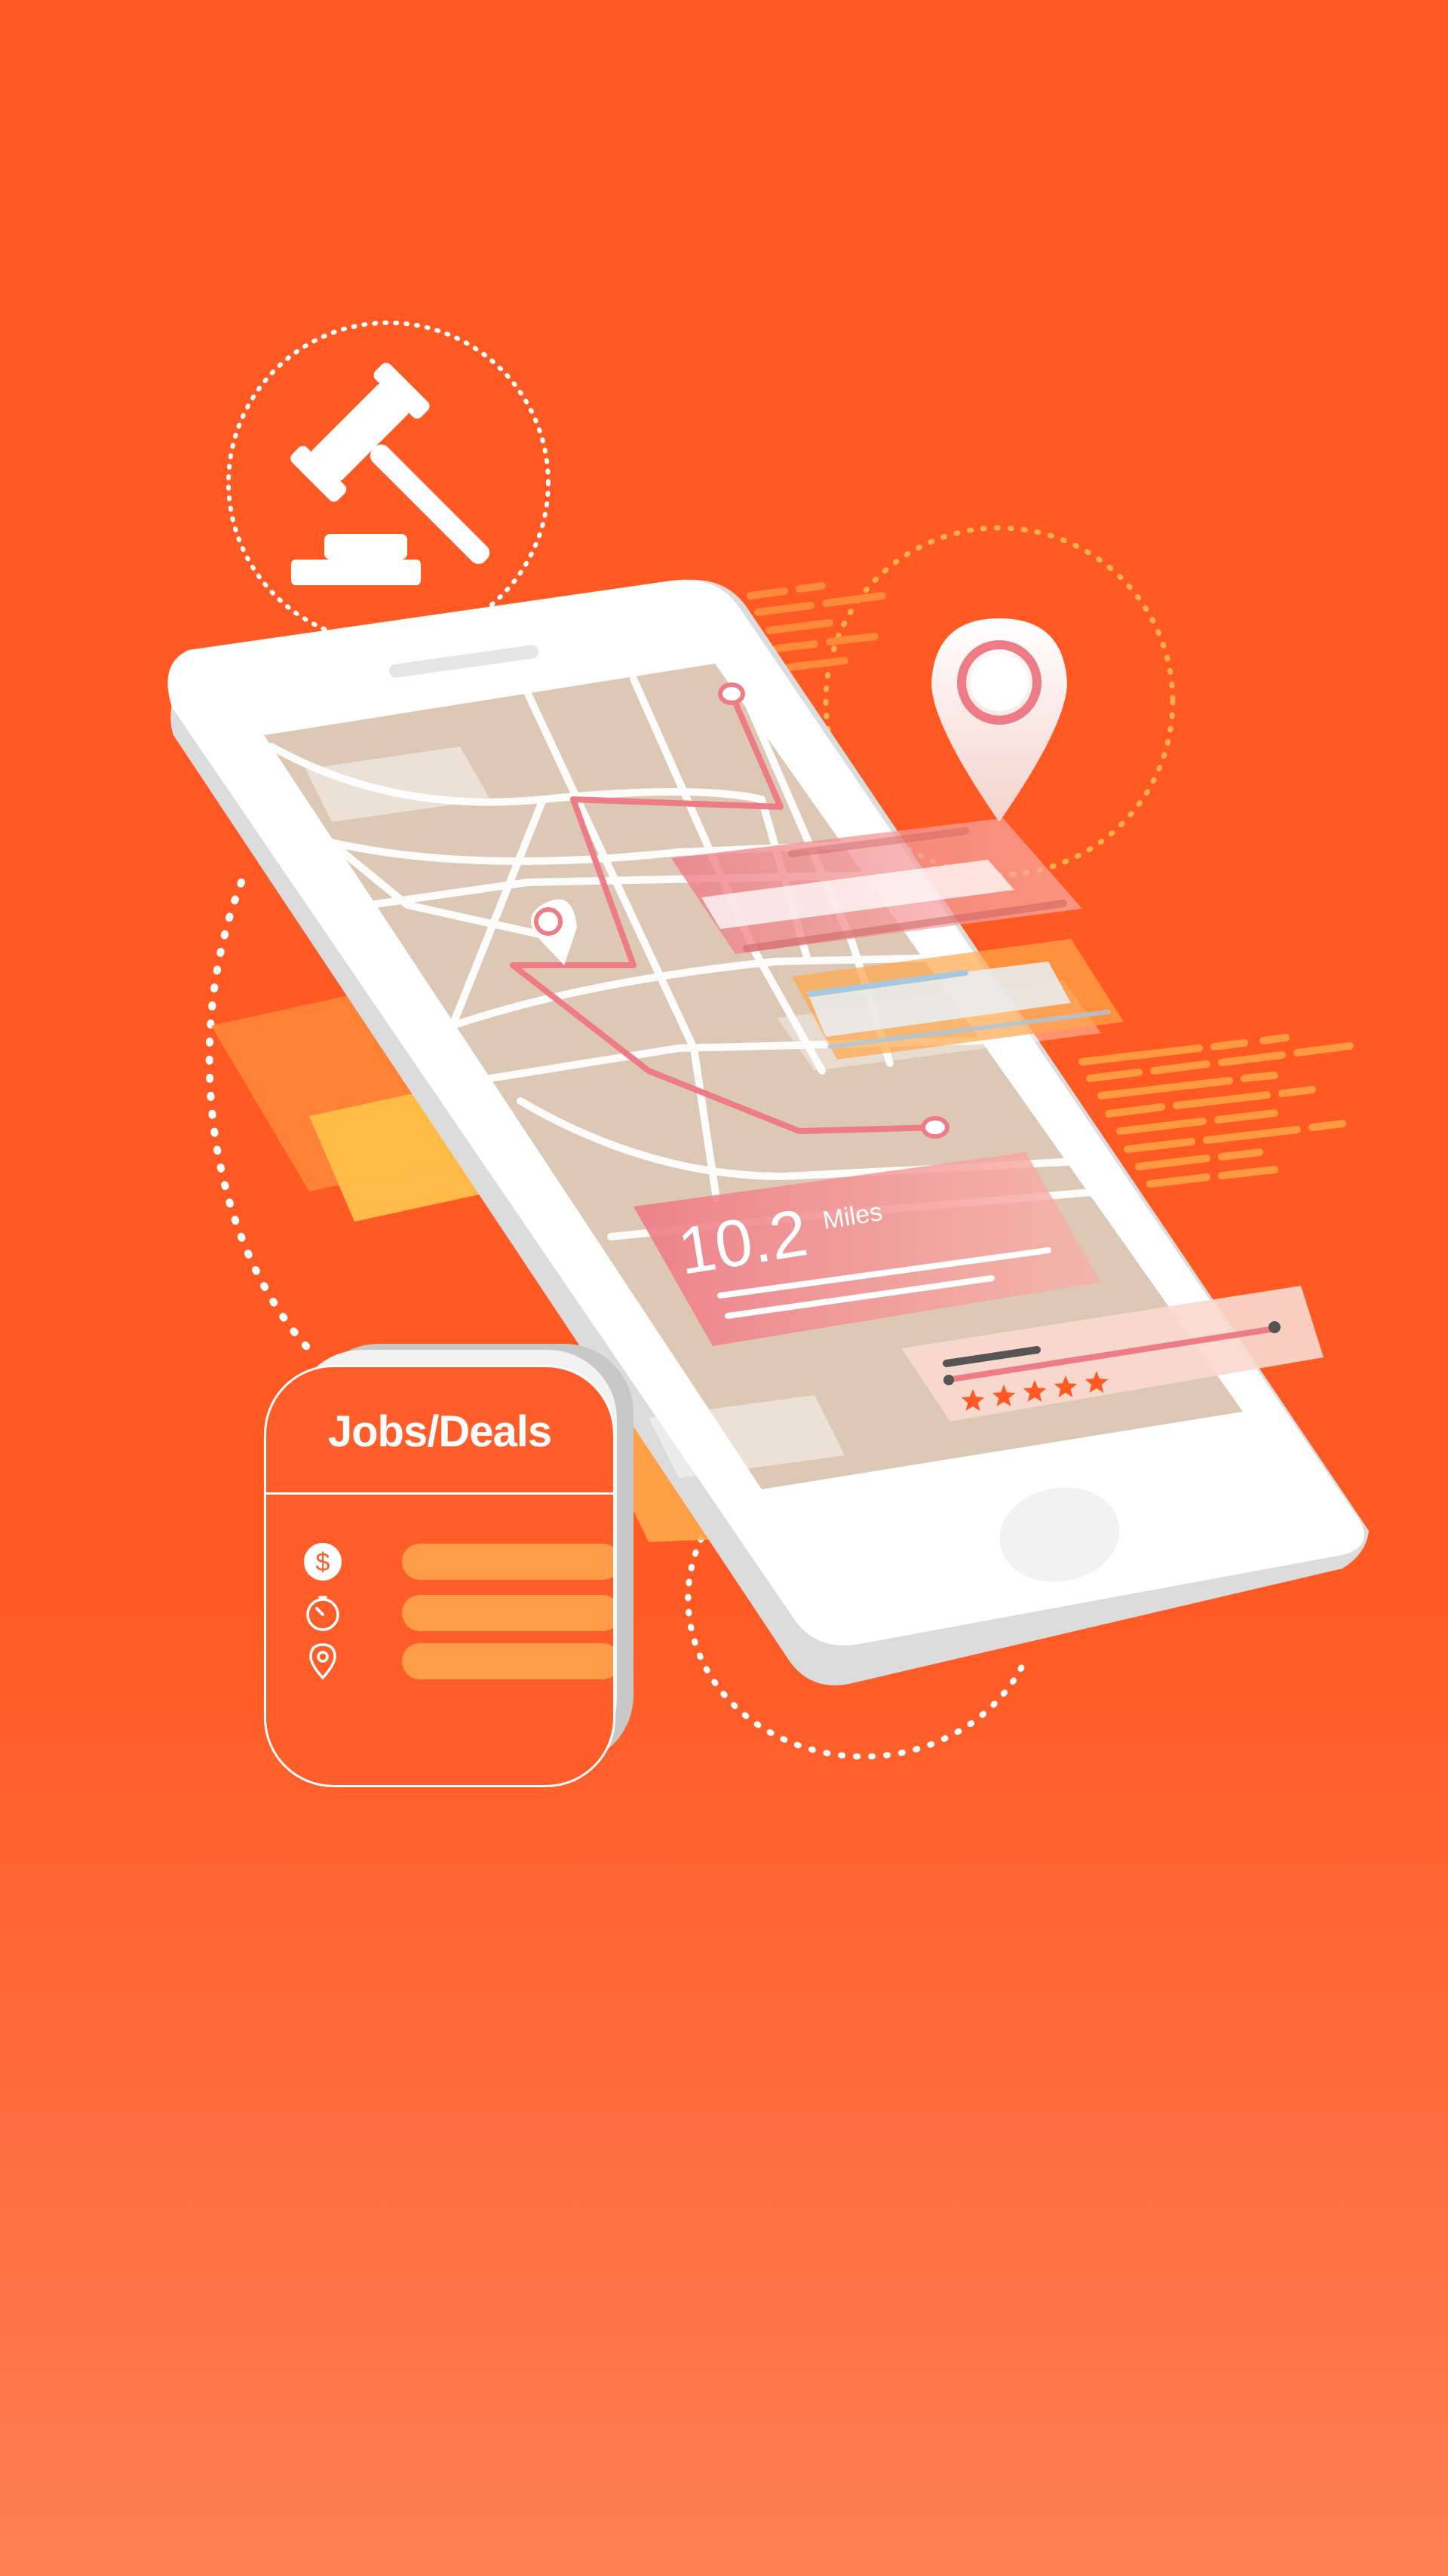 The height and width of the screenshot is (2576, 1448). I want to click on jobs-card-divider, so click(439, 1493).